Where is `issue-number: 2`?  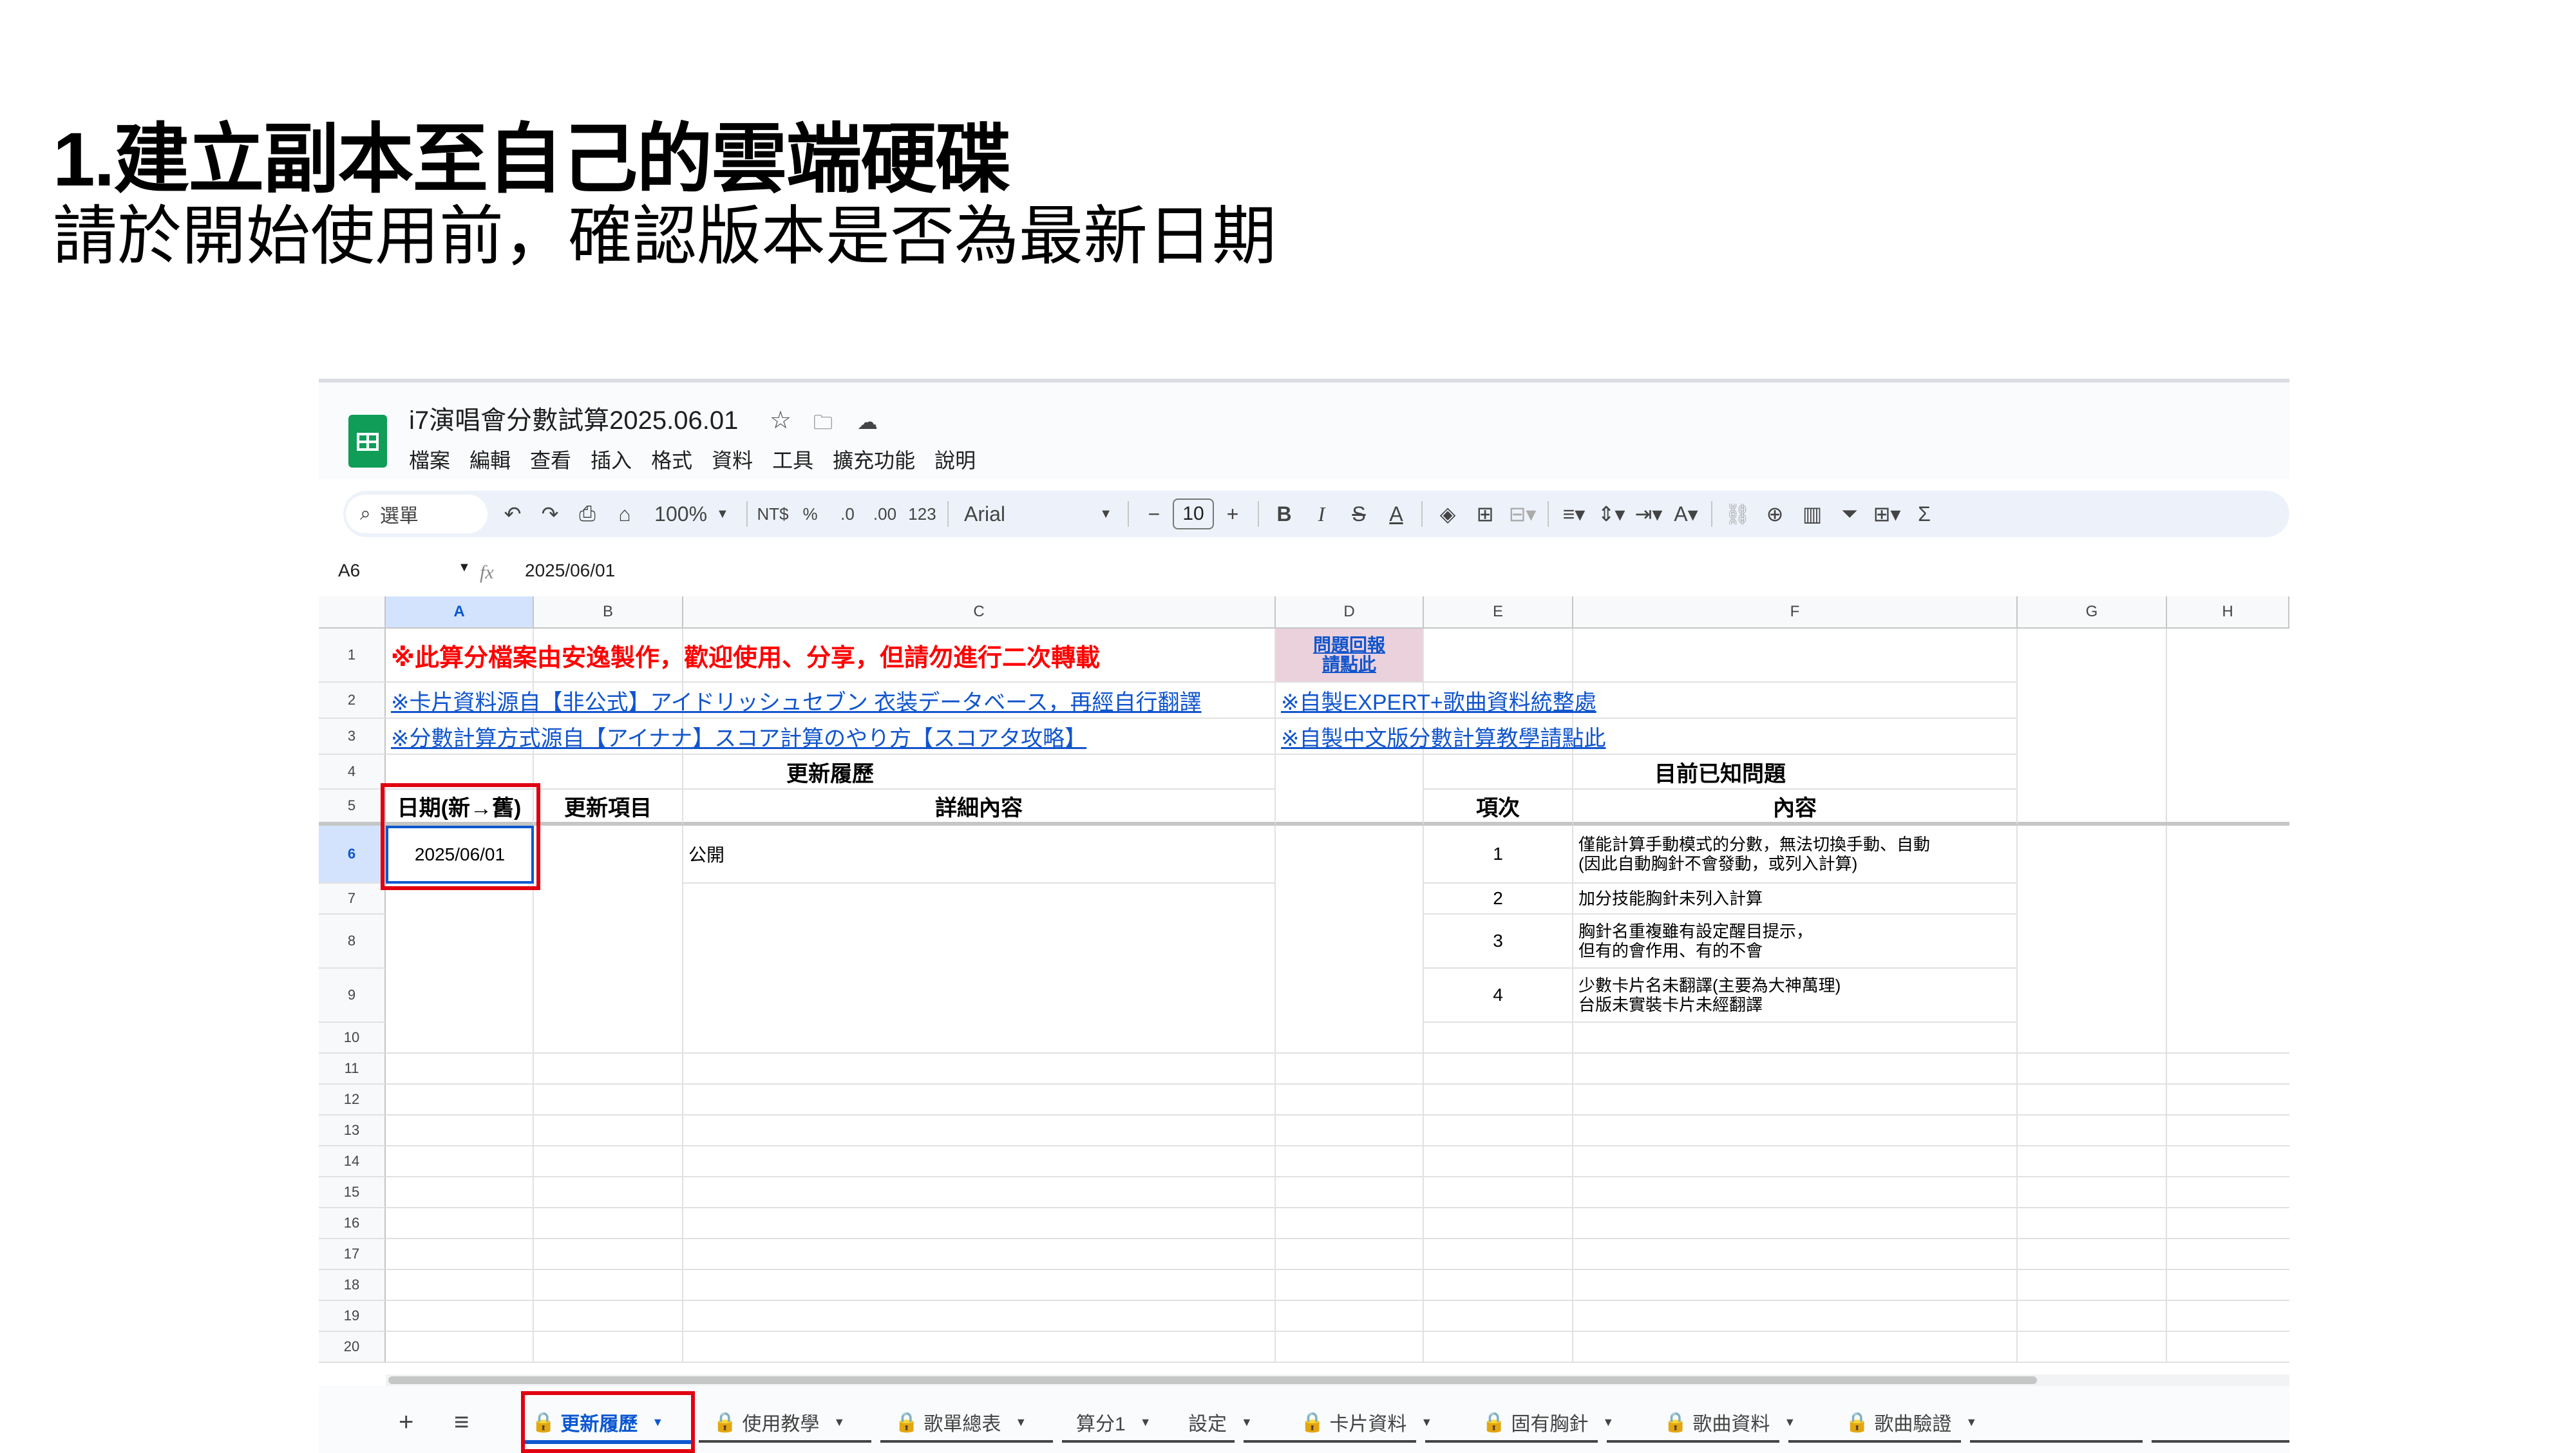
issue-number: 2 is located at coordinates (1498, 899).